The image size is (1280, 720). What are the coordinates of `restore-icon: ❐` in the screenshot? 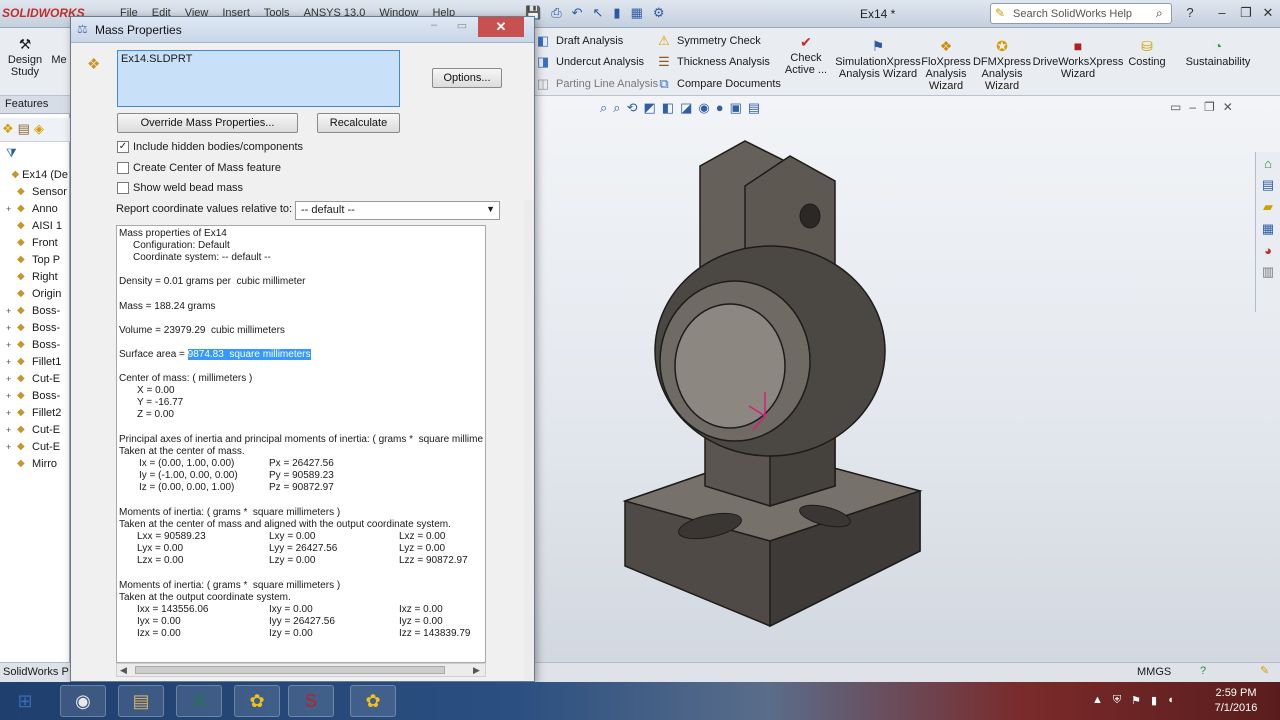 It's located at (1246, 13).